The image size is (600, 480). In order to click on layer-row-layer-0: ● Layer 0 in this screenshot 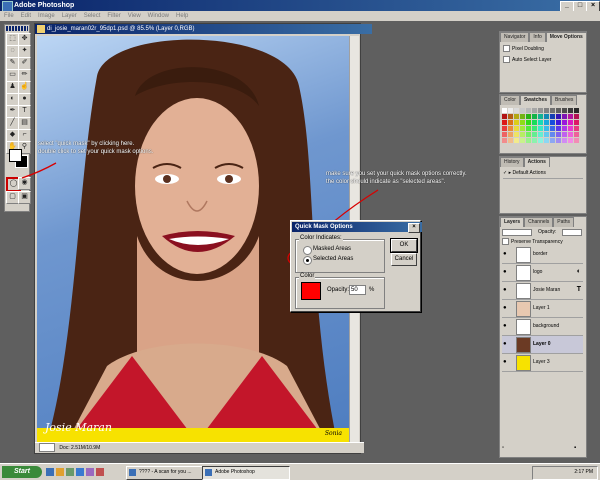, I will do `click(542, 345)`.